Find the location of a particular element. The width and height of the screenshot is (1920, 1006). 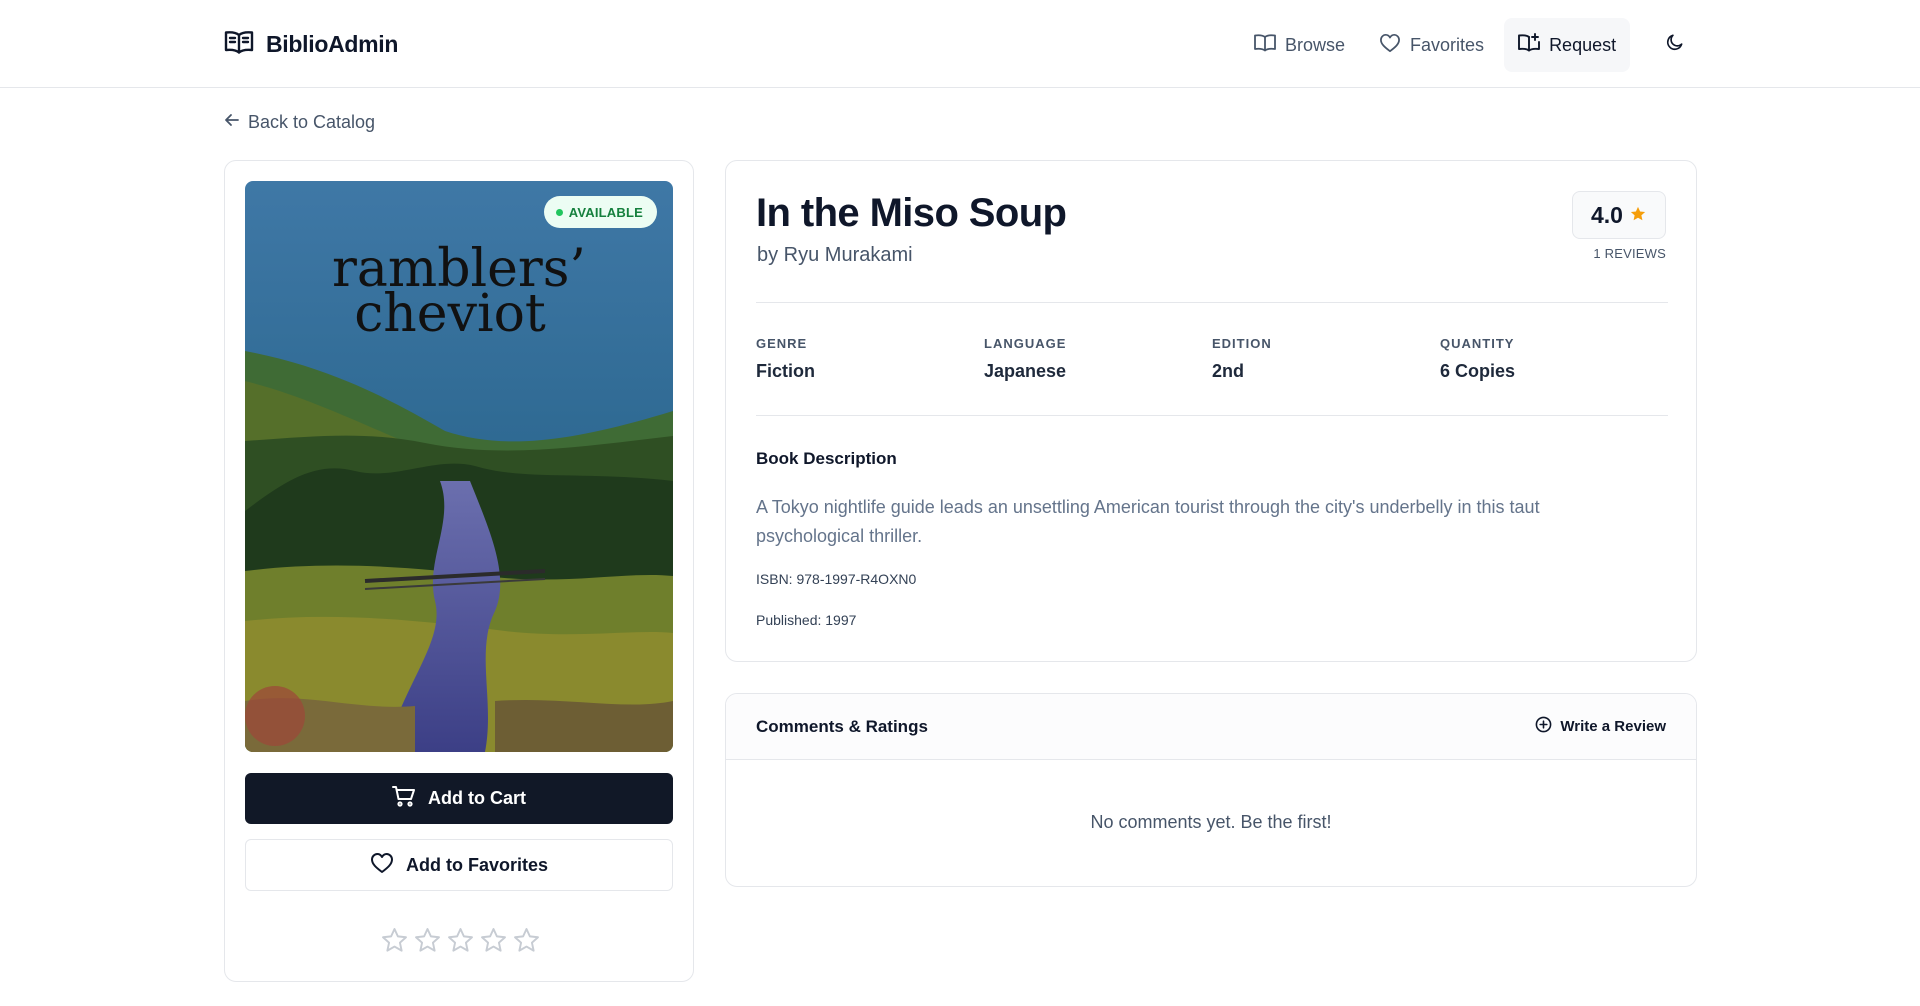

meta-value: 2nd is located at coordinates (1228, 371).